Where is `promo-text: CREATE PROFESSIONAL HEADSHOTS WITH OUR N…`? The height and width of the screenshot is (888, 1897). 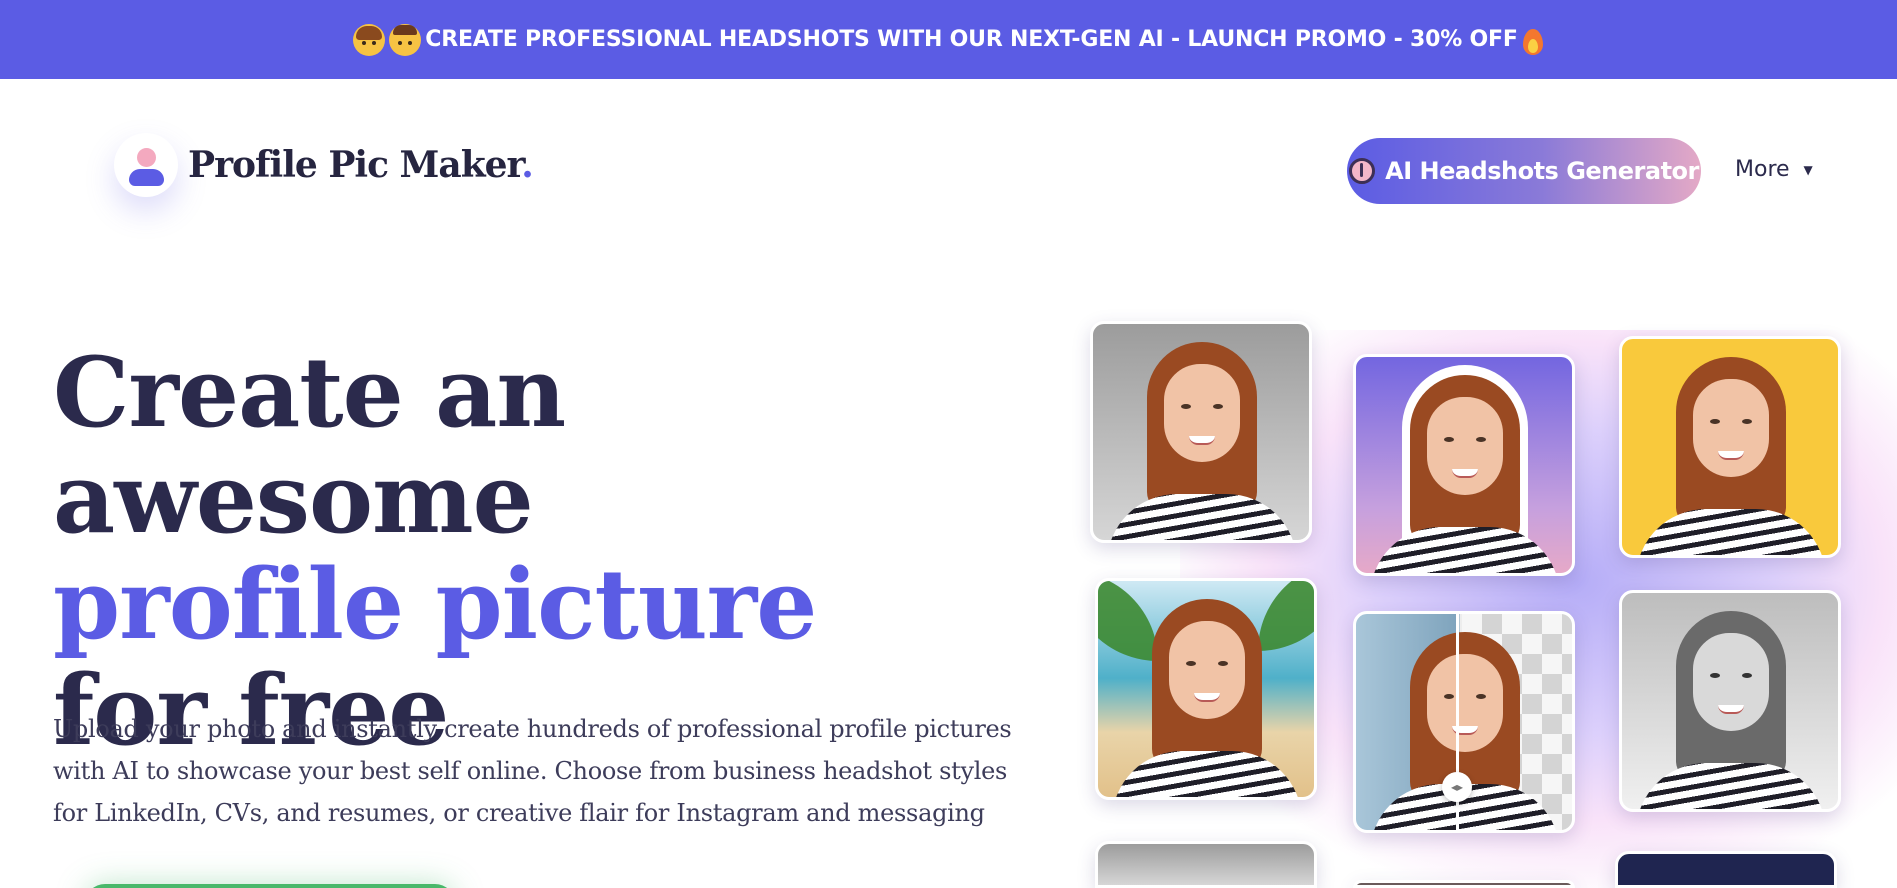
promo-text: CREATE PROFESSIONAL HEADSHOTS WITH OUR N… is located at coordinates (971, 39).